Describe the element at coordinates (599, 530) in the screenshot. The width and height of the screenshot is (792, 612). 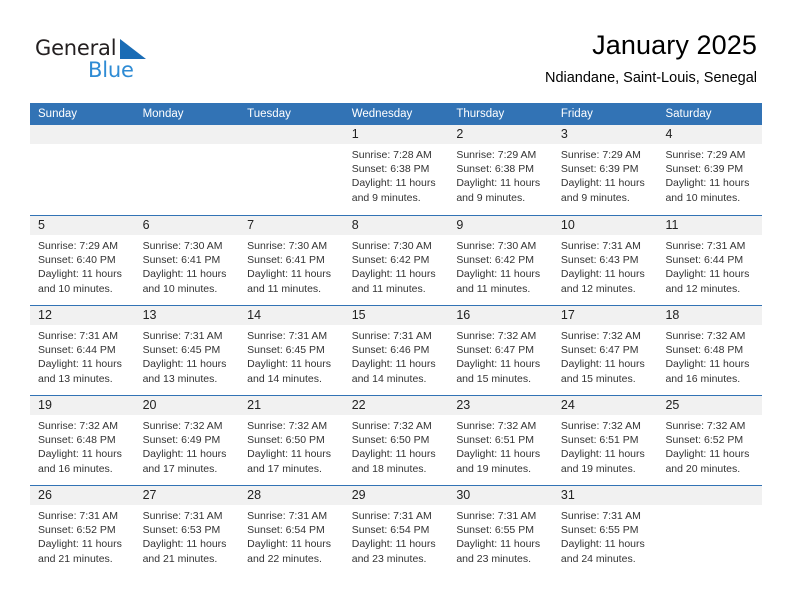
I see `sunset-text: Sunset: 6:55 PM` at that location.